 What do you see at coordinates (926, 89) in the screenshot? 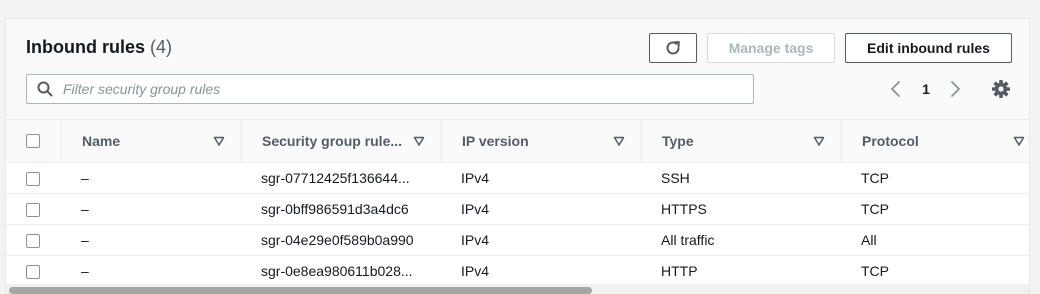
I see `page-number: 1` at bounding box center [926, 89].